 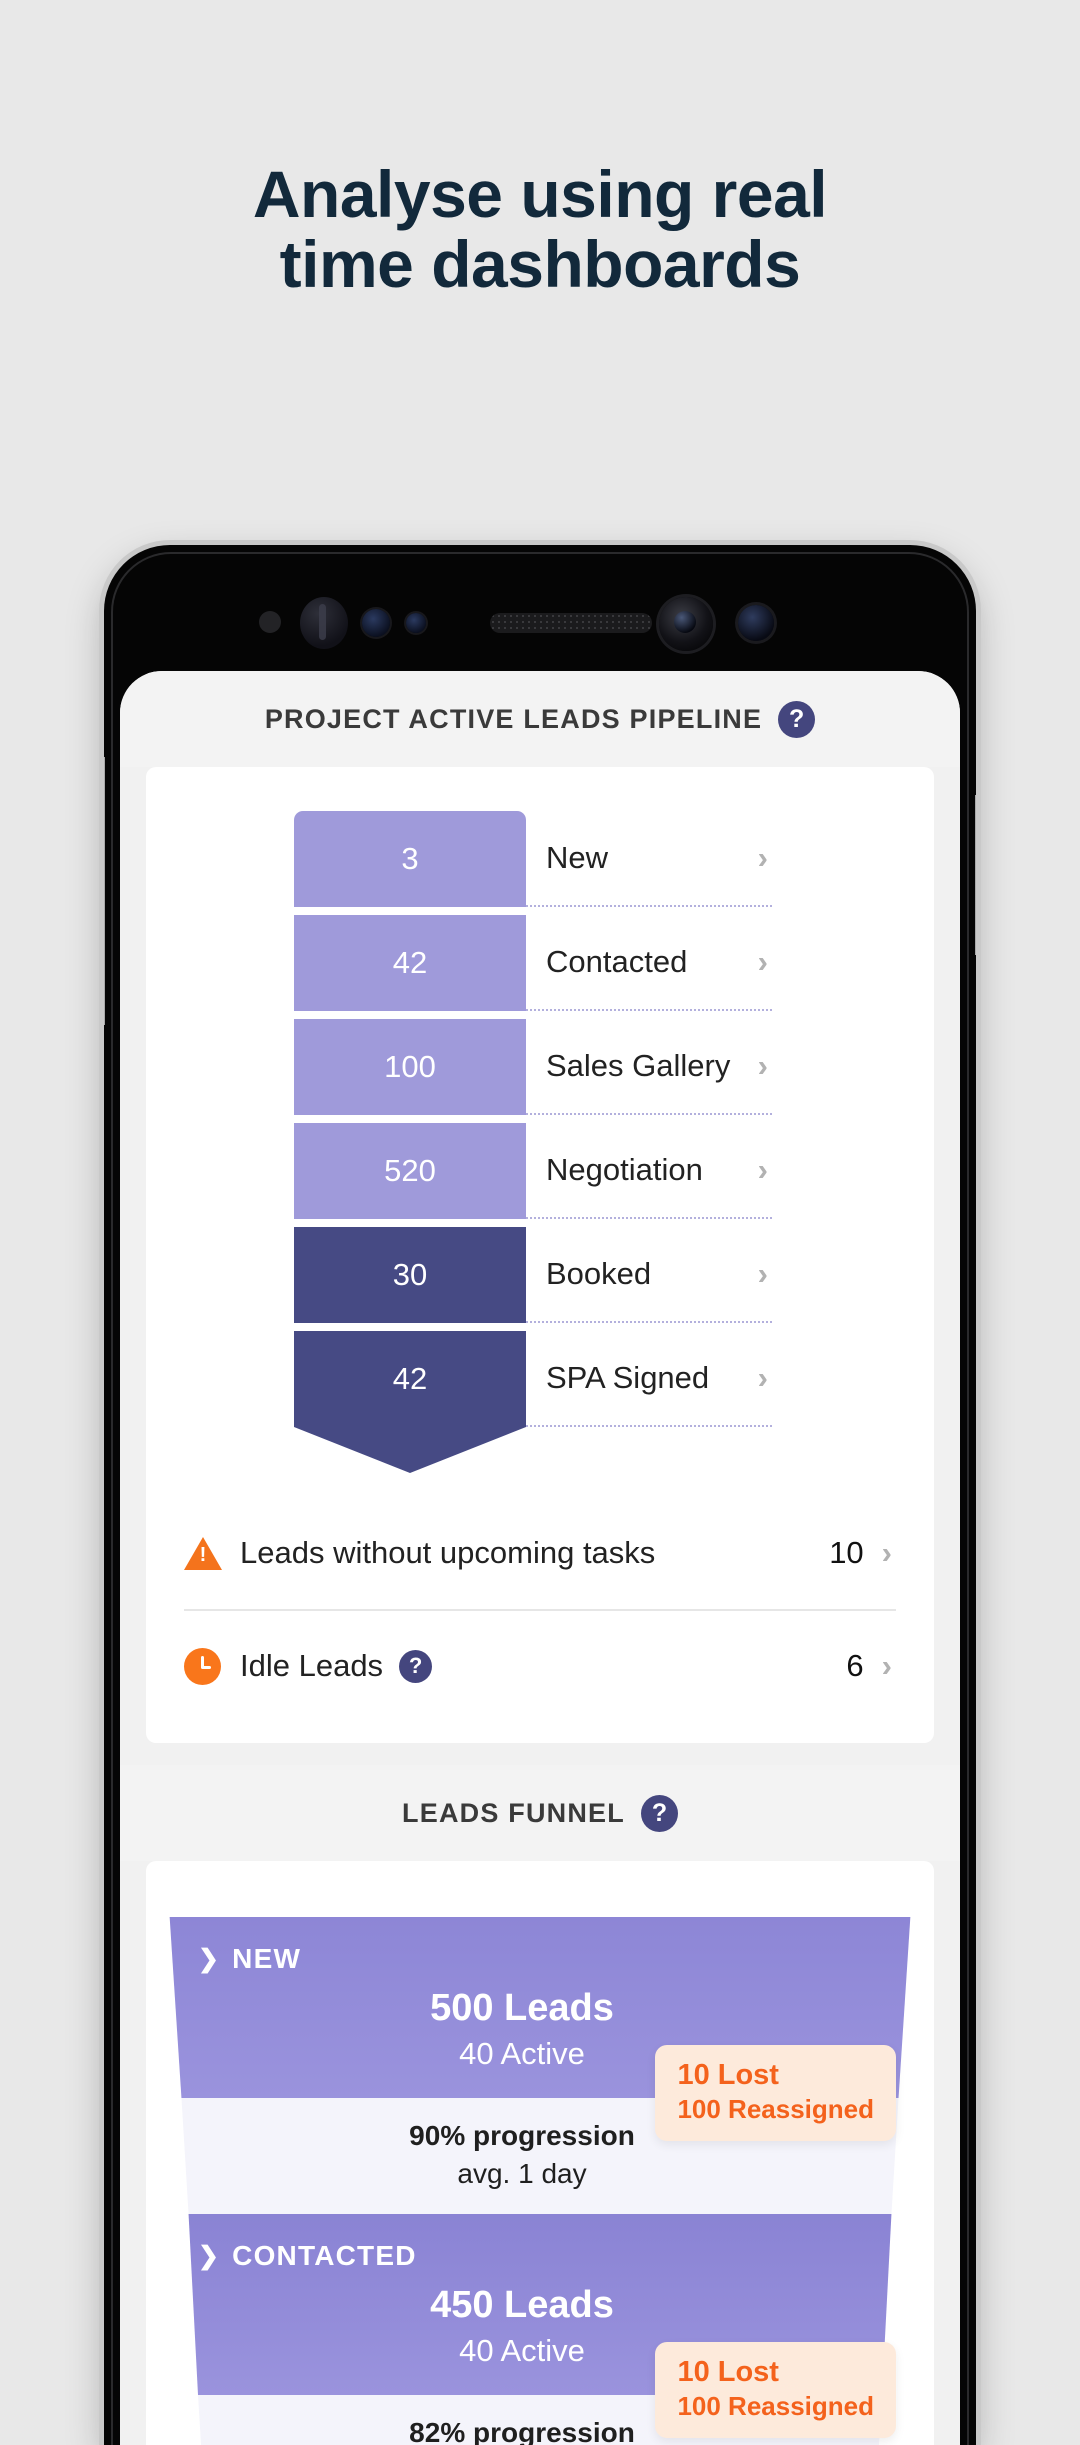 What do you see at coordinates (638, 1065) in the screenshot?
I see `pipeline-label: Sales Gallery` at bounding box center [638, 1065].